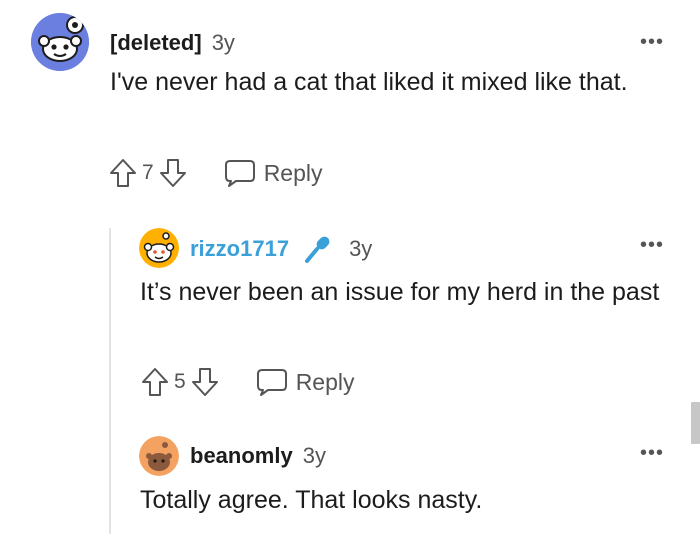 The image size is (700, 534). What do you see at coordinates (110, 381) in the screenshot?
I see `thread-line` at bounding box center [110, 381].